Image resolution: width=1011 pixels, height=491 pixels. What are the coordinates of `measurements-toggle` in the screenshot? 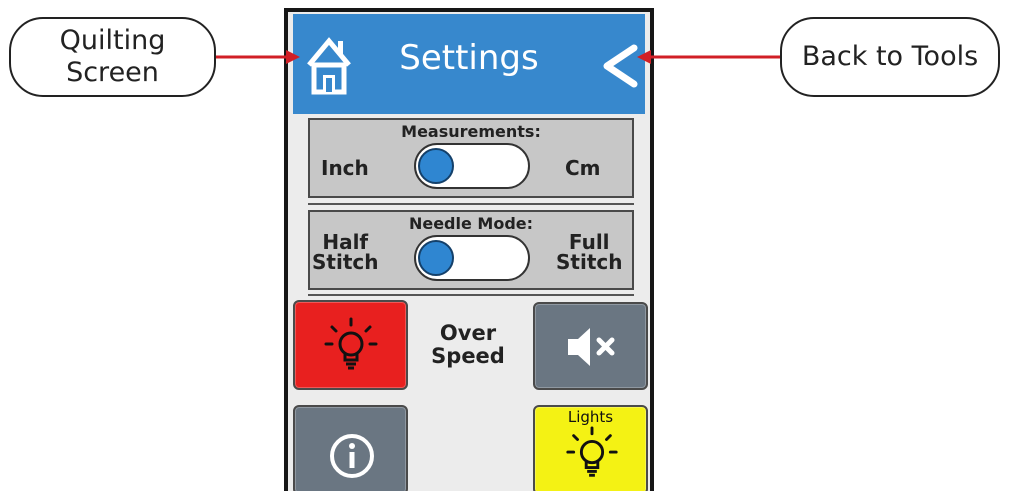 It's located at (472, 166).